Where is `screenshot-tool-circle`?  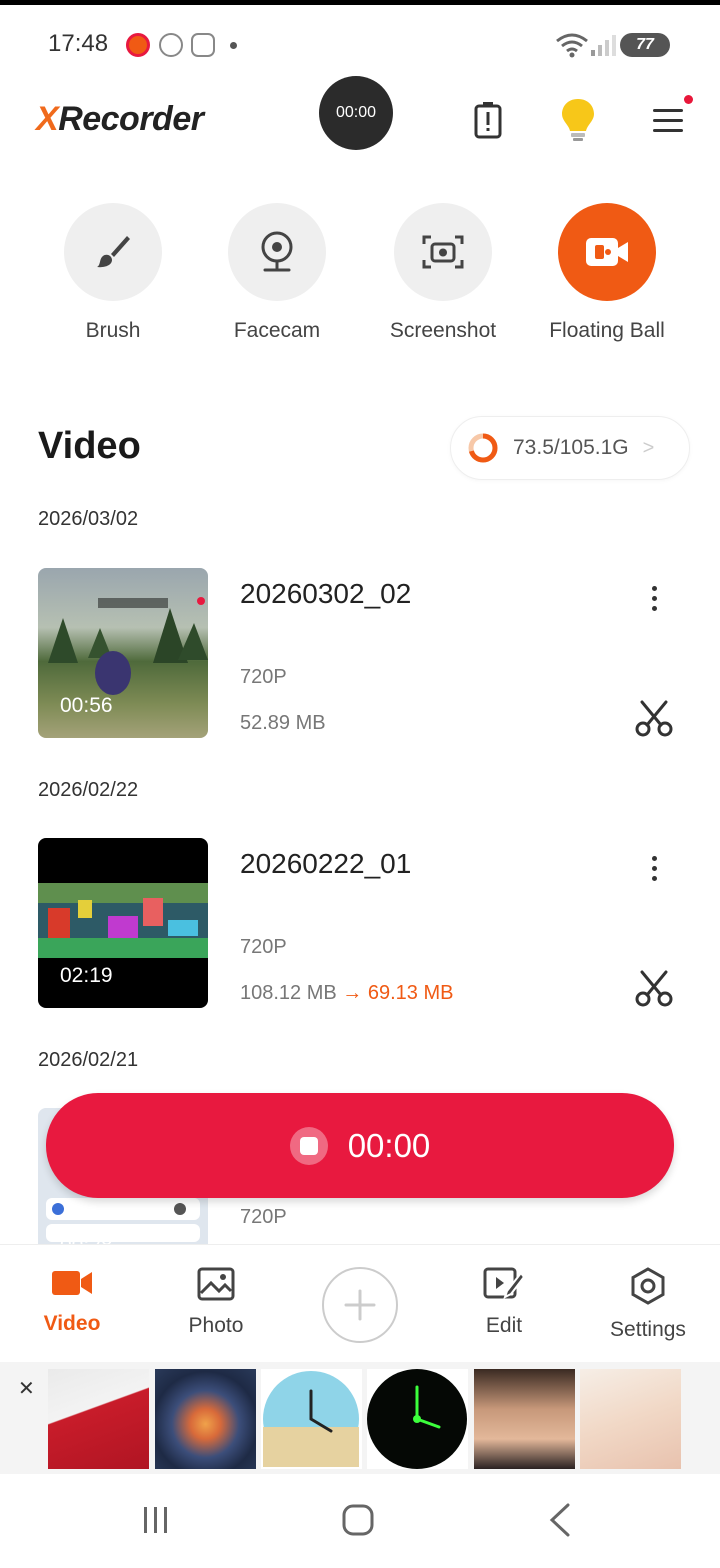
screenshot-tool-circle is located at coordinates (443, 252).